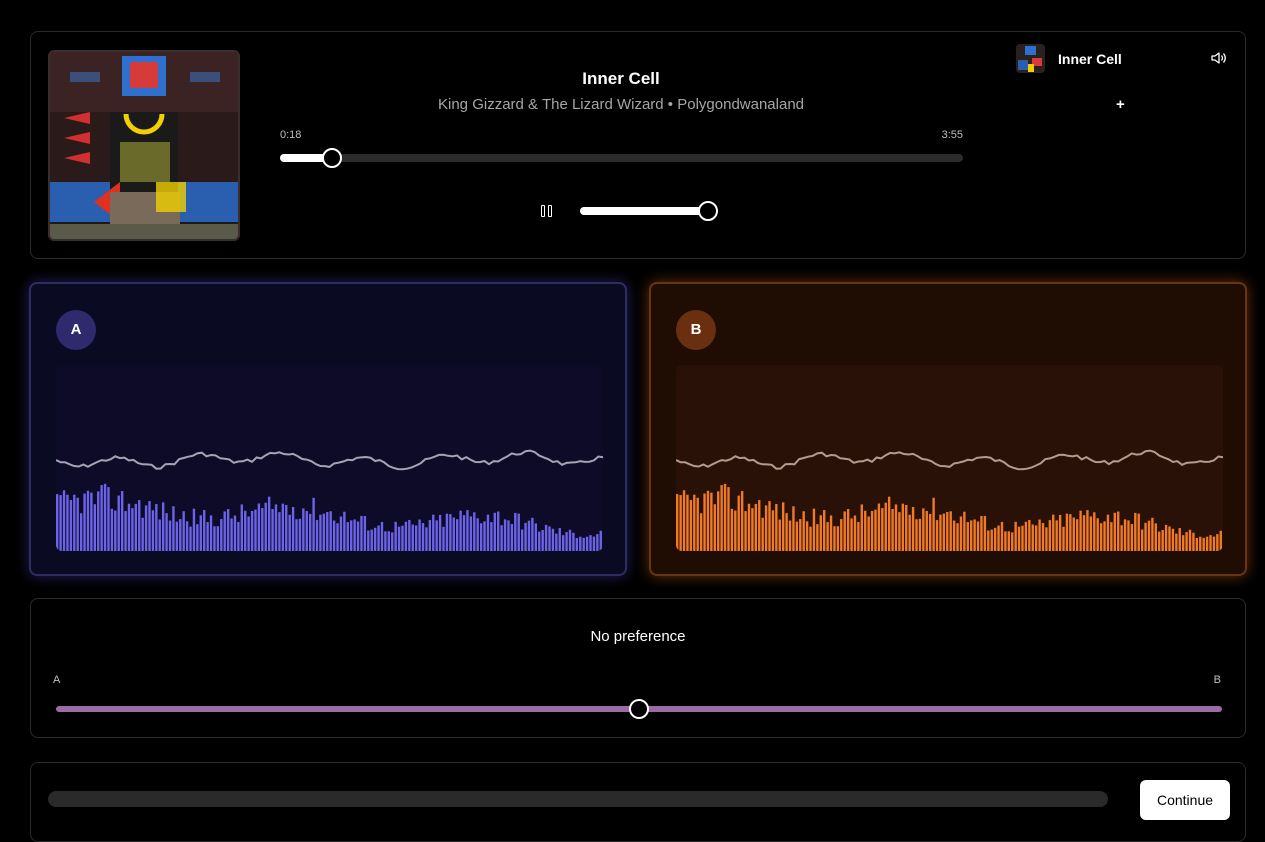  I want to click on preference-slider, so click(639, 709).